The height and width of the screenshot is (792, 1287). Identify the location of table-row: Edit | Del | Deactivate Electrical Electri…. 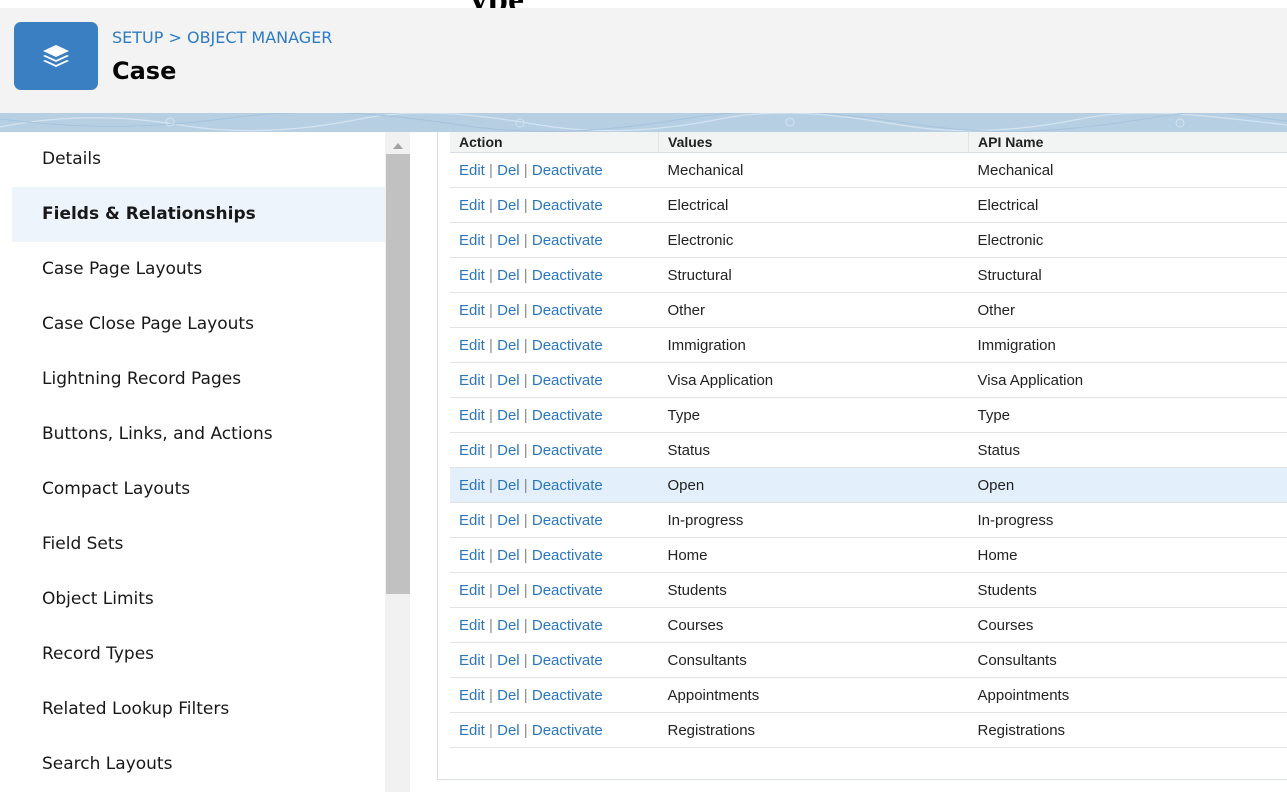
(868, 205).